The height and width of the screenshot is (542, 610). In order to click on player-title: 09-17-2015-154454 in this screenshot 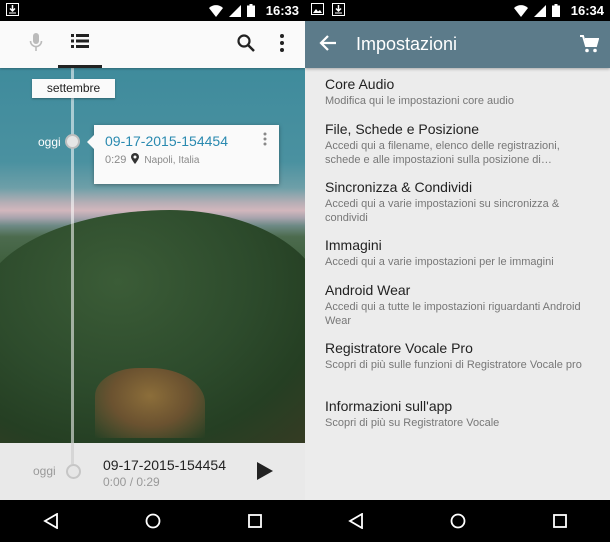, I will do `click(164, 465)`.